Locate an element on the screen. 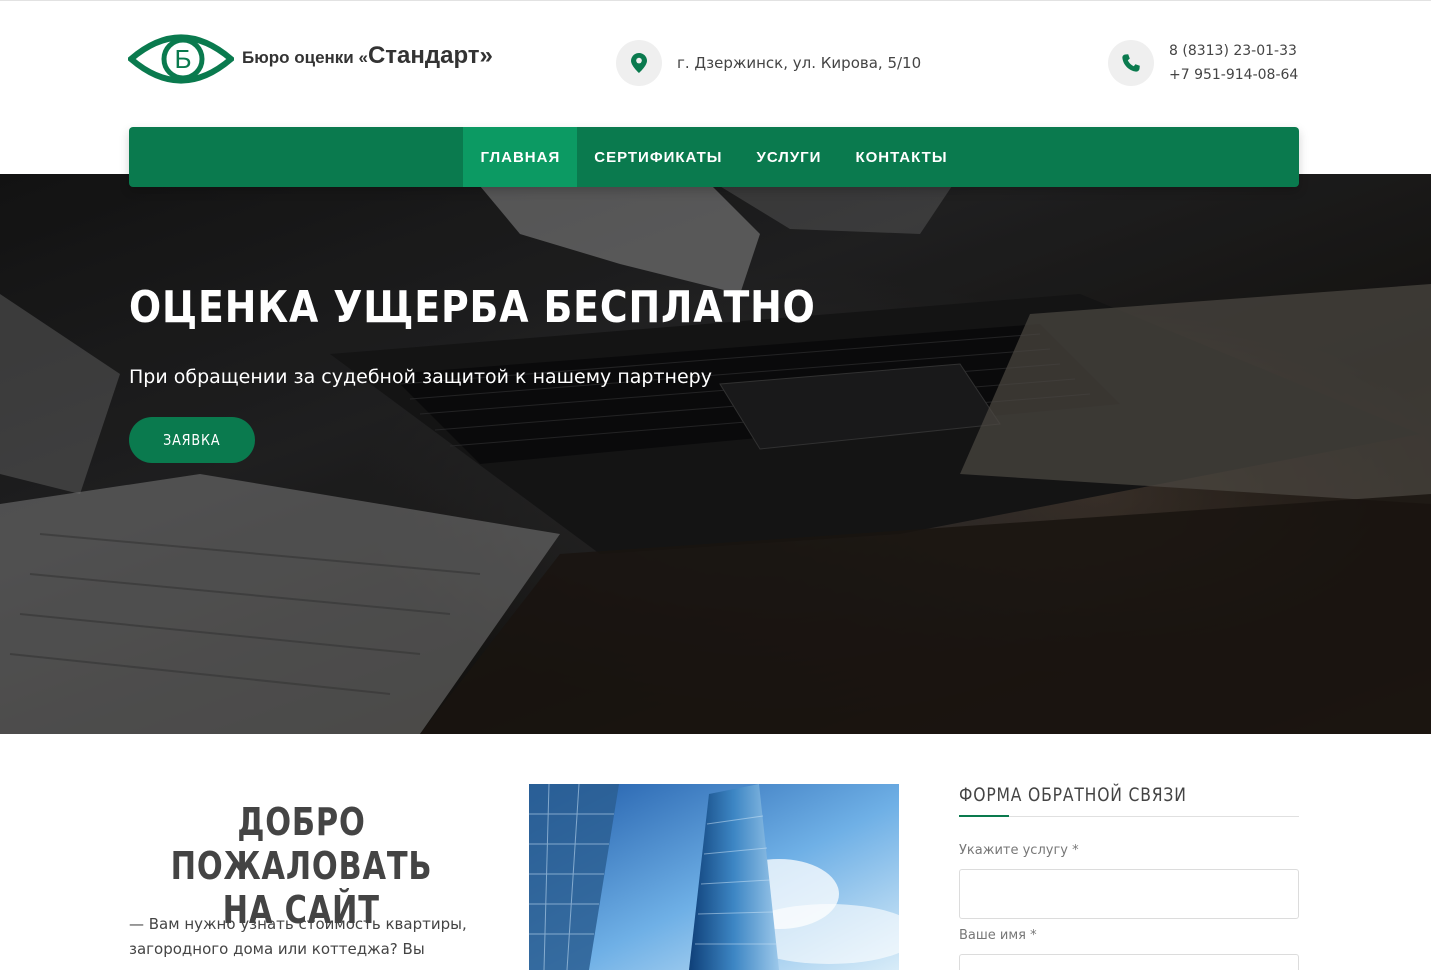  building-photo is located at coordinates (714, 877).